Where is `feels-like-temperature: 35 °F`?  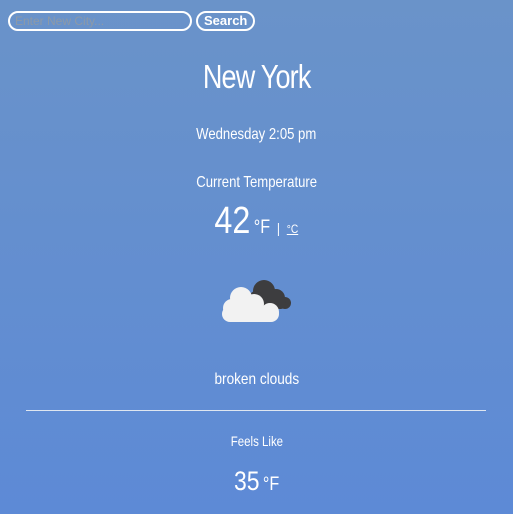
feels-like-temperature: 35 °F is located at coordinates (256, 481).